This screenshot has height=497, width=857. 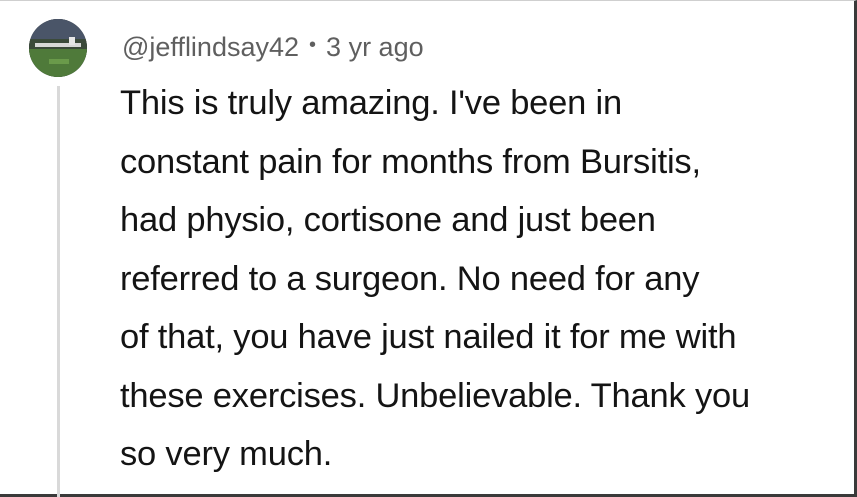 What do you see at coordinates (375, 46) in the screenshot?
I see `comment-timestamp: 3 yr ago` at bounding box center [375, 46].